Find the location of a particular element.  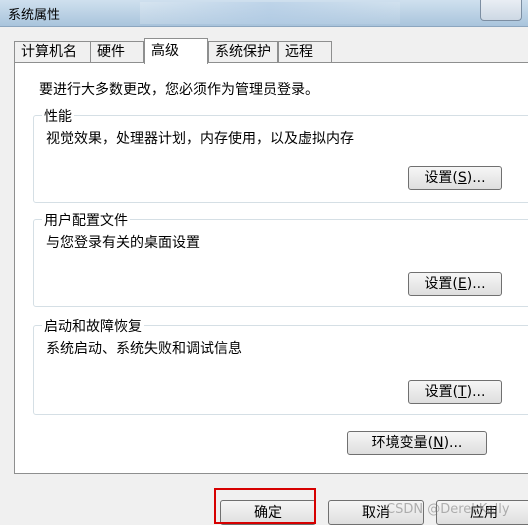

tab-remote: 远程 is located at coordinates (305, 51).